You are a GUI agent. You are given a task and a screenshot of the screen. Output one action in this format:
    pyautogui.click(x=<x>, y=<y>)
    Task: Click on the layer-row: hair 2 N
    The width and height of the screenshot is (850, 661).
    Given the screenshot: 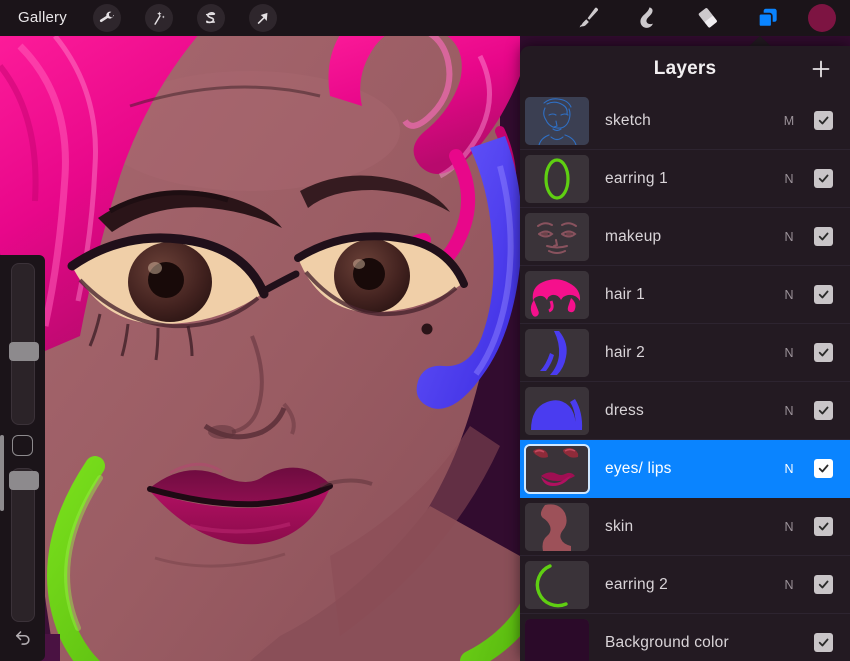 What is the action you would take?
    pyautogui.click(x=685, y=353)
    